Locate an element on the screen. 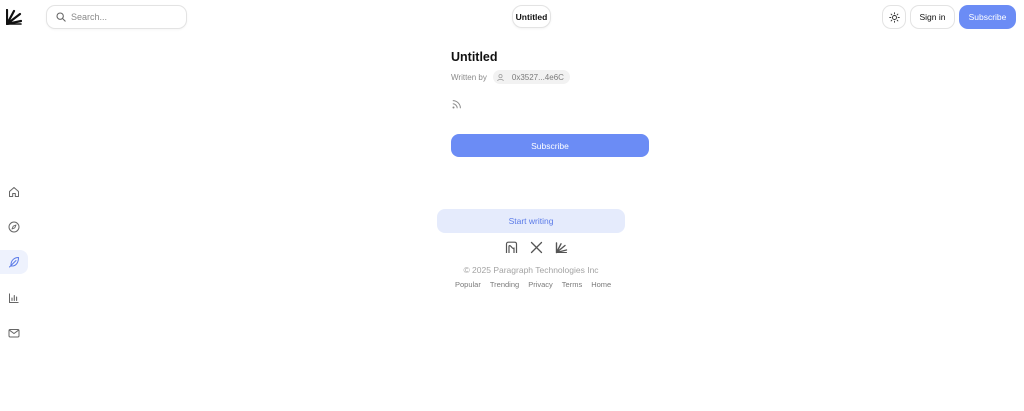  nav-explore is located at coordinates (14, 227).